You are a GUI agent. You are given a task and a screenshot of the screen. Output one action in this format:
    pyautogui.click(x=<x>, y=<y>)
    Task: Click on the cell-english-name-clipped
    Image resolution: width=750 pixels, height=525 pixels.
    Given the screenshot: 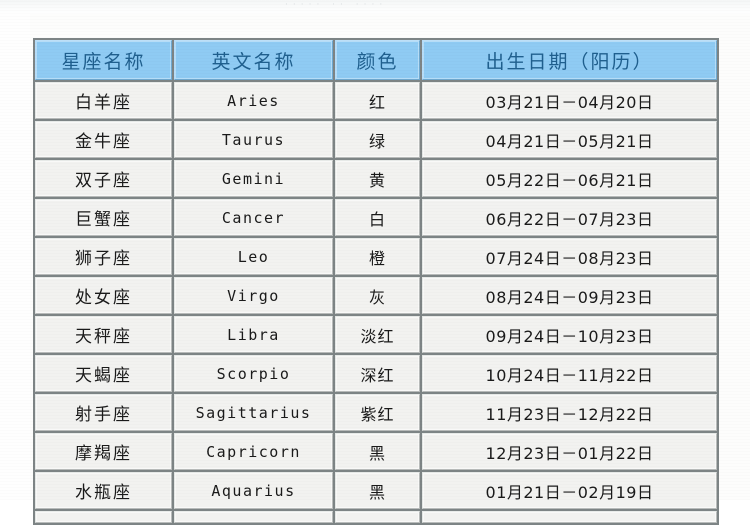 What is the action you would take?
    pyautogui.click(x=253, y=517)
    